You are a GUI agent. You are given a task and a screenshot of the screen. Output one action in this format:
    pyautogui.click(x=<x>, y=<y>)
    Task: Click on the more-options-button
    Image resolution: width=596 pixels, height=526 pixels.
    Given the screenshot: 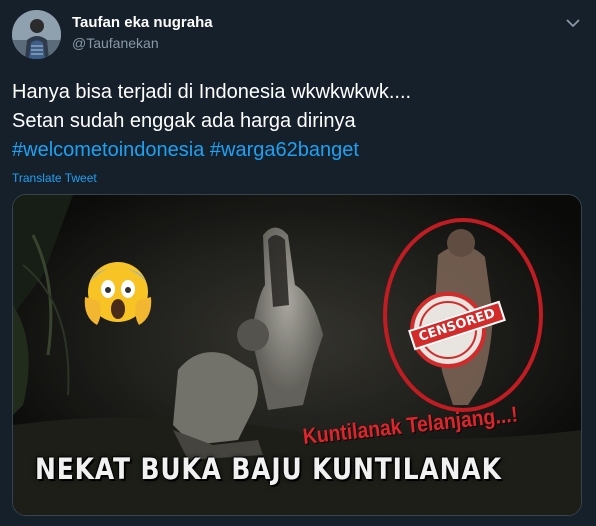 What is the action you would take?
    pyautogui.click(x=573, y=23)
    